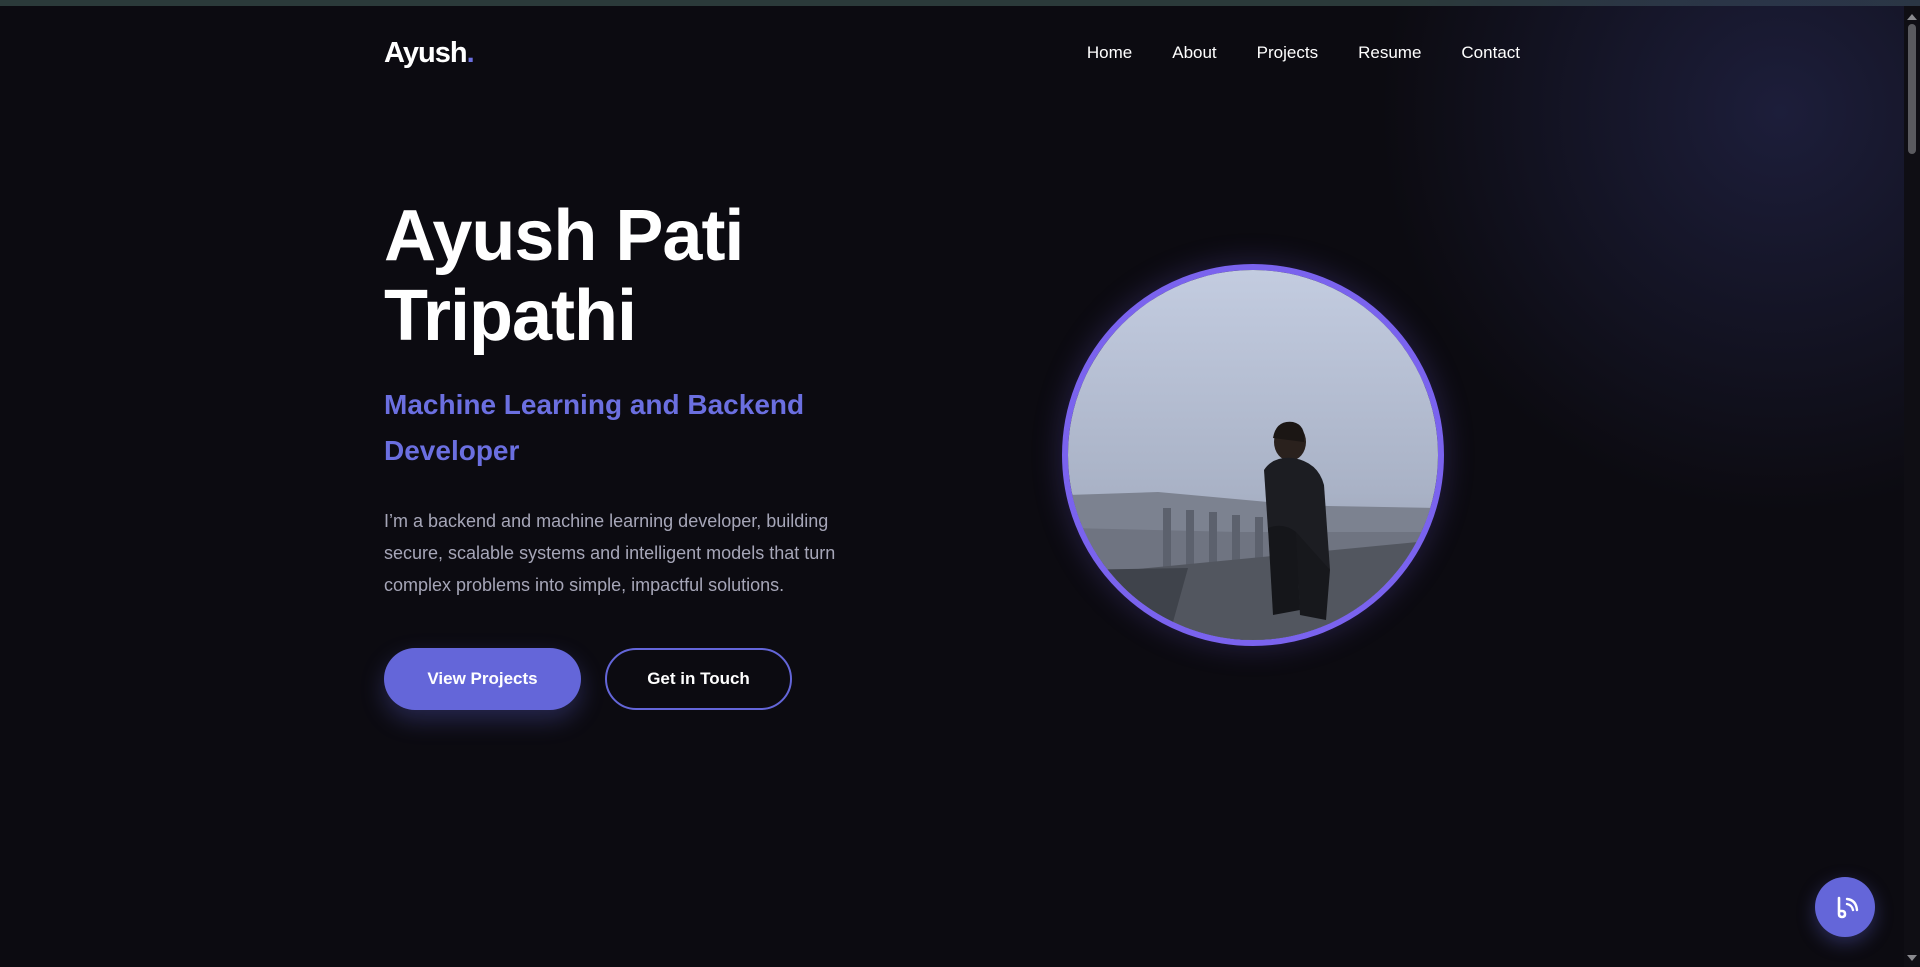 This screenshot has height=967, width=1920. I want to click on hero-title: Ayush Pati Tripathi, so click(664, 276).